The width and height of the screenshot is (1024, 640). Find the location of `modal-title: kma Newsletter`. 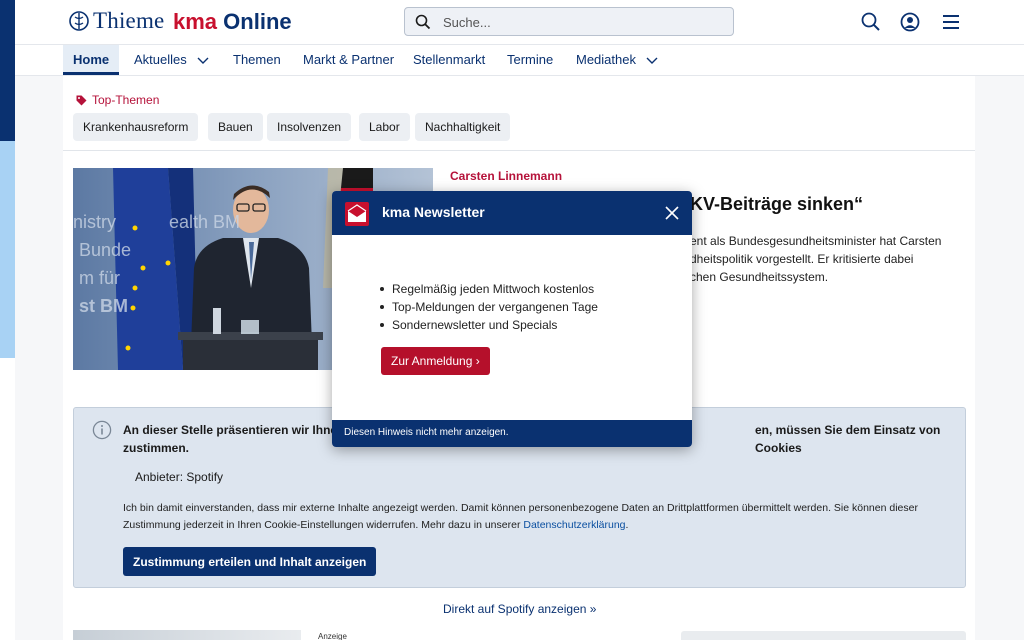

modal-title: kma Newsletter is located at coordinates (433, 212).